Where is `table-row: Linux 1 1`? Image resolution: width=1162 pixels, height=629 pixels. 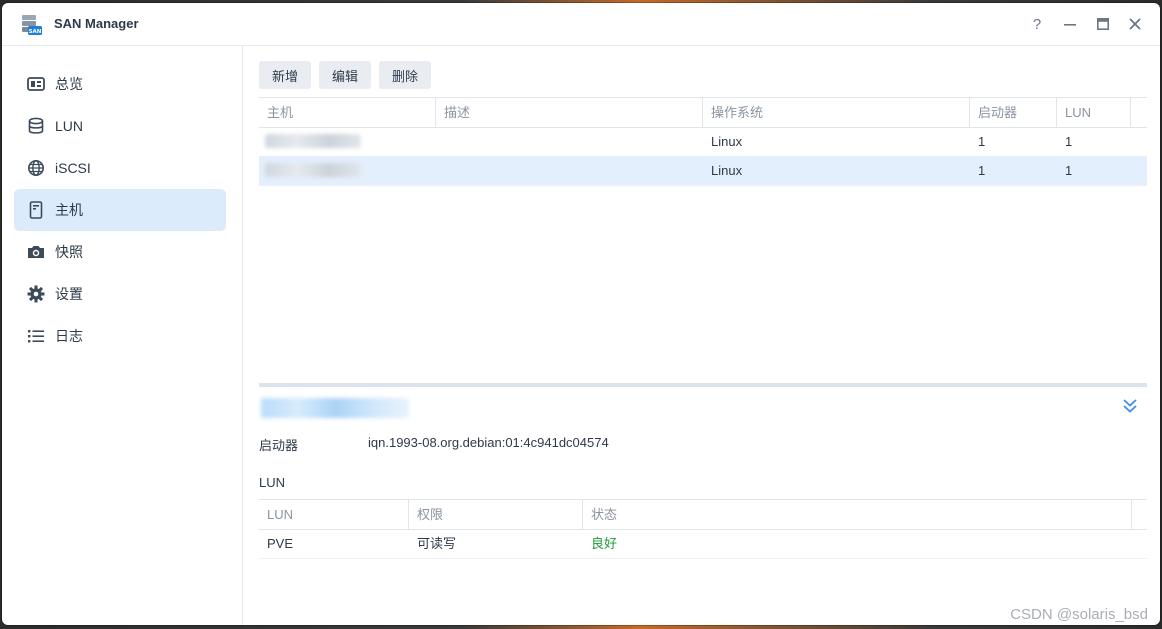
table-row: Linux 1 1 is located at coordinates (703, 142).